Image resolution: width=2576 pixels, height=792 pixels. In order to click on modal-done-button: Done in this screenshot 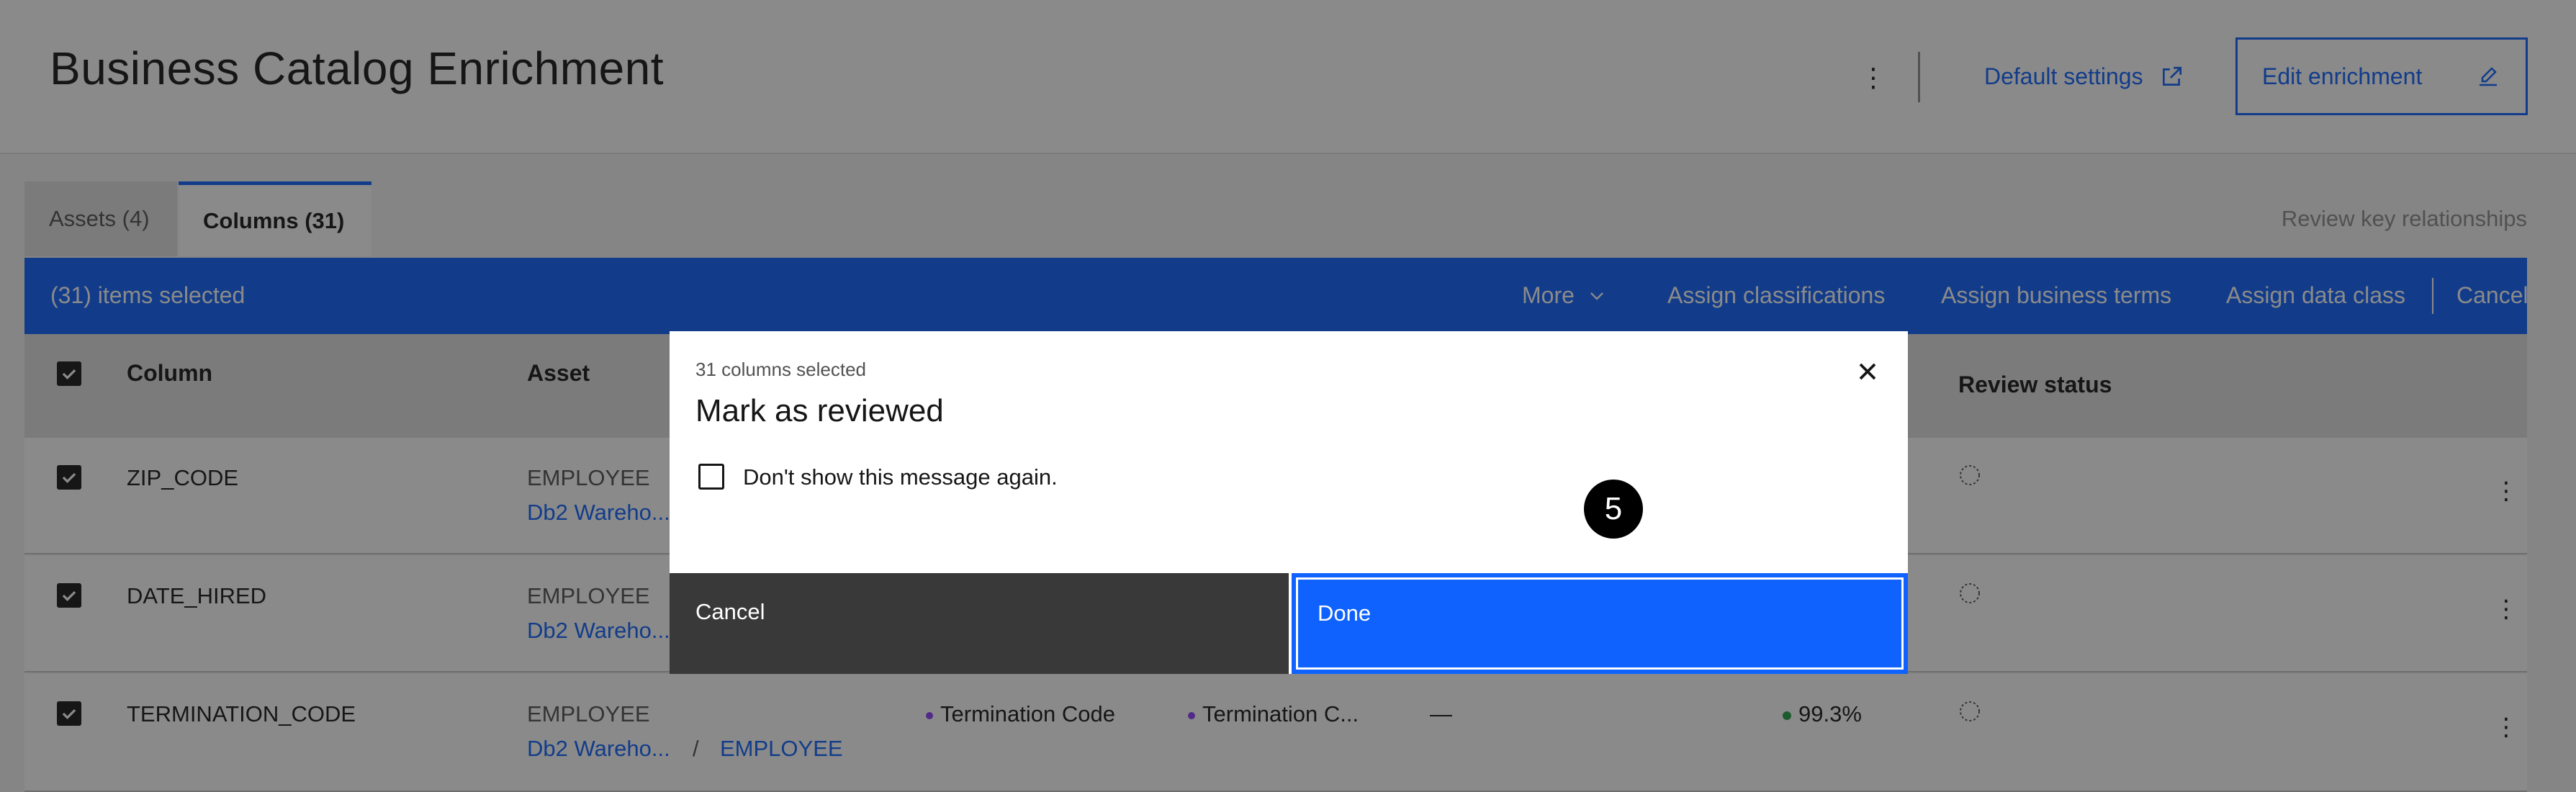, I will do `click(1600, 623)`.